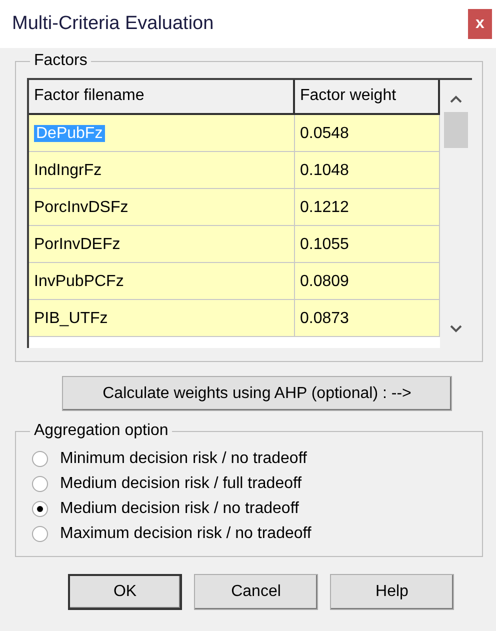 The image size is (496, 631). What do you see at coordinates (186, 534) in the screenshot?
I see `option-label: Maximum decision risk / no tradeoff` at bounding box center [186, 534].